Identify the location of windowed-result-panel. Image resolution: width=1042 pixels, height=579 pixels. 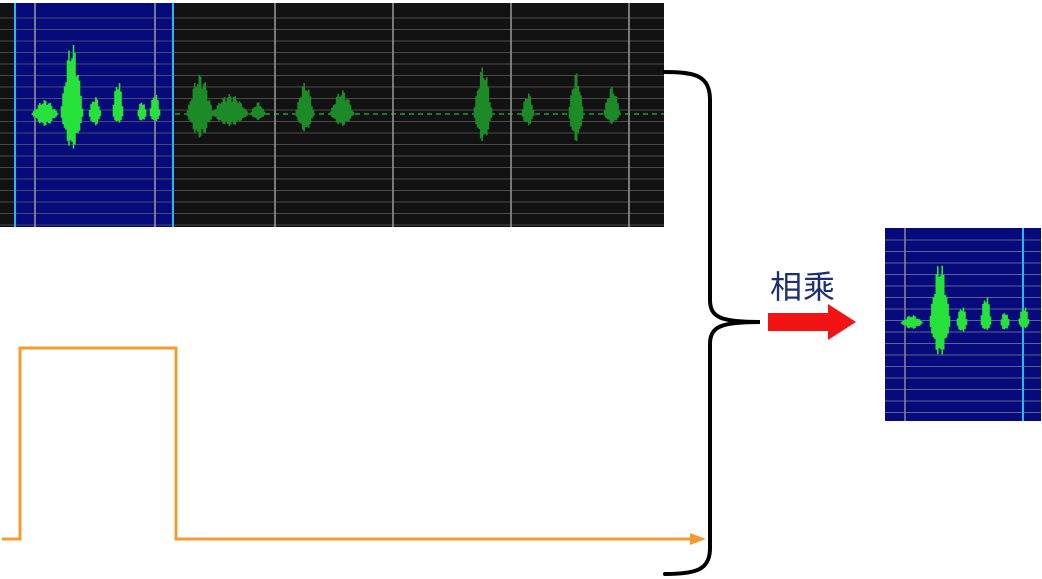
(963, 324).